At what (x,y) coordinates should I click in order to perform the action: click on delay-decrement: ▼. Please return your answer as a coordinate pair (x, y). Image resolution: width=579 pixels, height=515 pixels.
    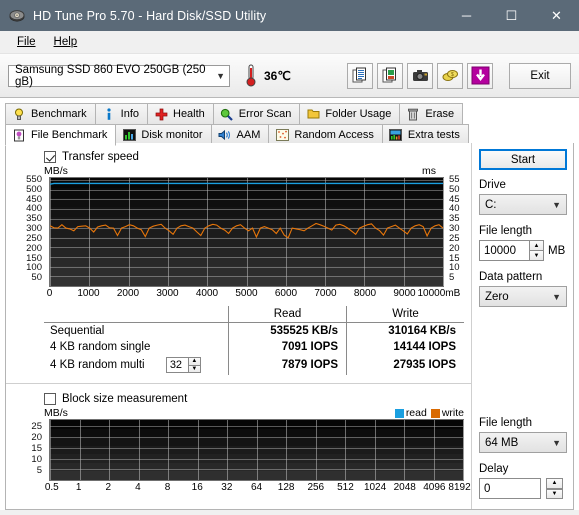
    Looking at the image, I should click on (554, 493).